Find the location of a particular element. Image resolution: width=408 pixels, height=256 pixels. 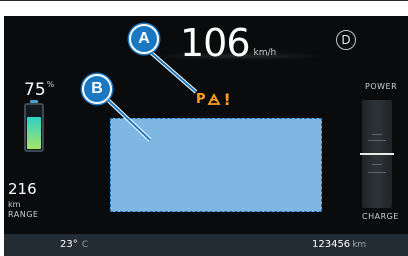

speed-unit: km/h is located at coordinates (265, 53).